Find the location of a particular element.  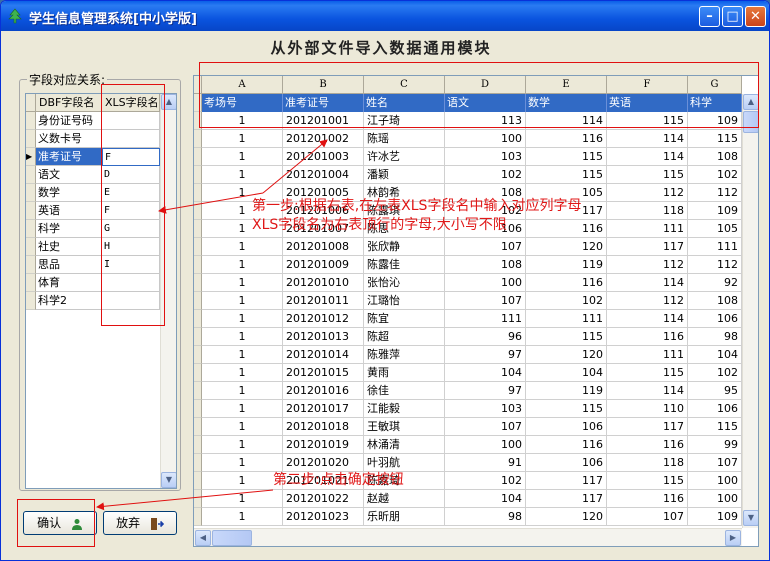

mapping-row-selected: ▶ 准考证号 F is located at coordinates (93, 157).